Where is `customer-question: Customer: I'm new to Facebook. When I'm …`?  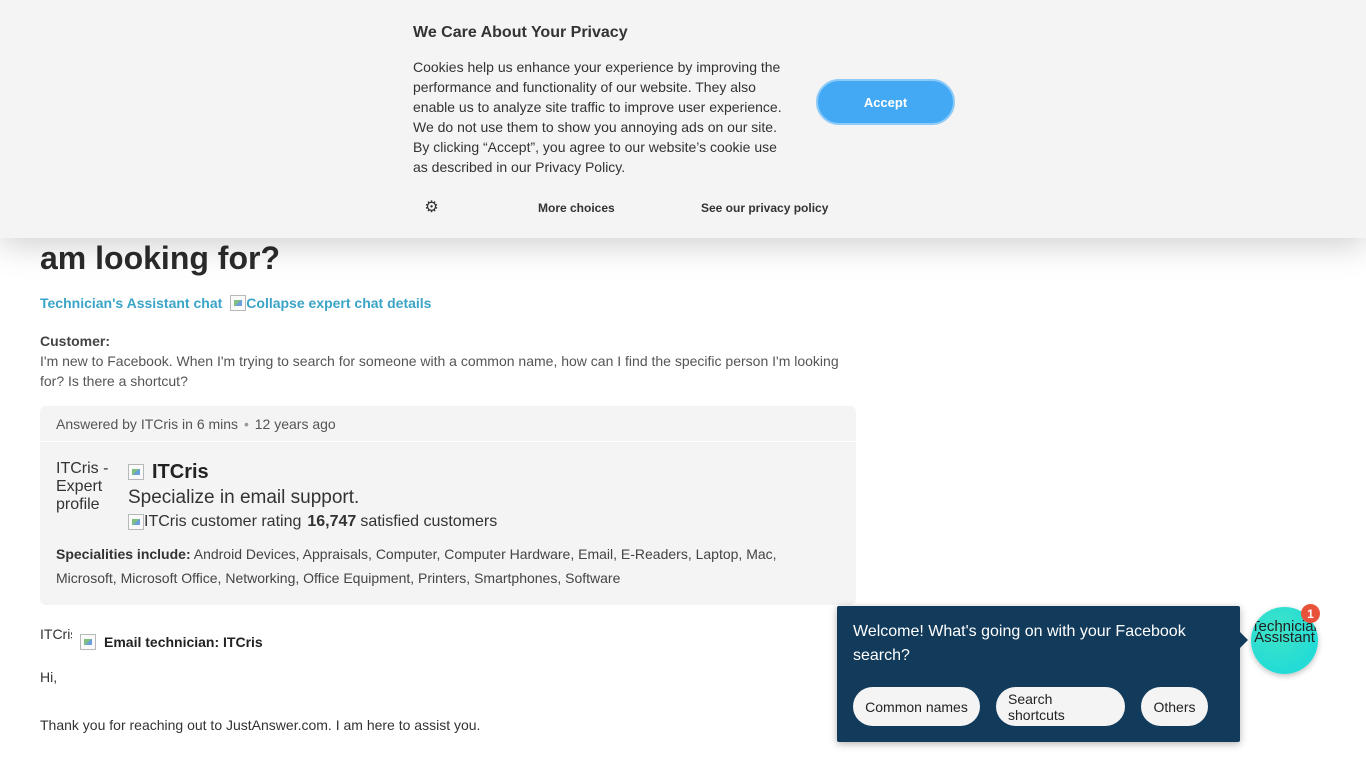
customer-question: Customer: I'm new to Facebook. When I'm … is located at coordinates (445, 361).